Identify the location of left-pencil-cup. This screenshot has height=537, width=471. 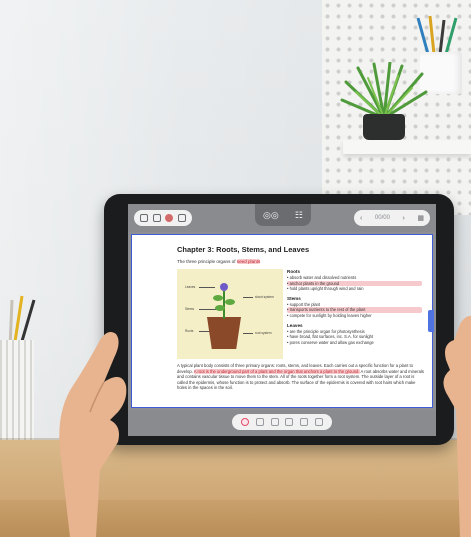
(17, 390).